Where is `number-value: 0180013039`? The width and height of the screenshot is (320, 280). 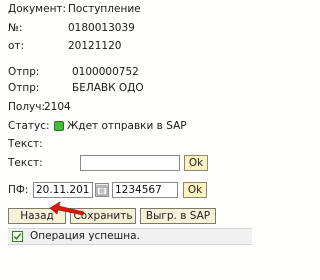
number-value: 0180013039 is located at coordinates (101, 28).